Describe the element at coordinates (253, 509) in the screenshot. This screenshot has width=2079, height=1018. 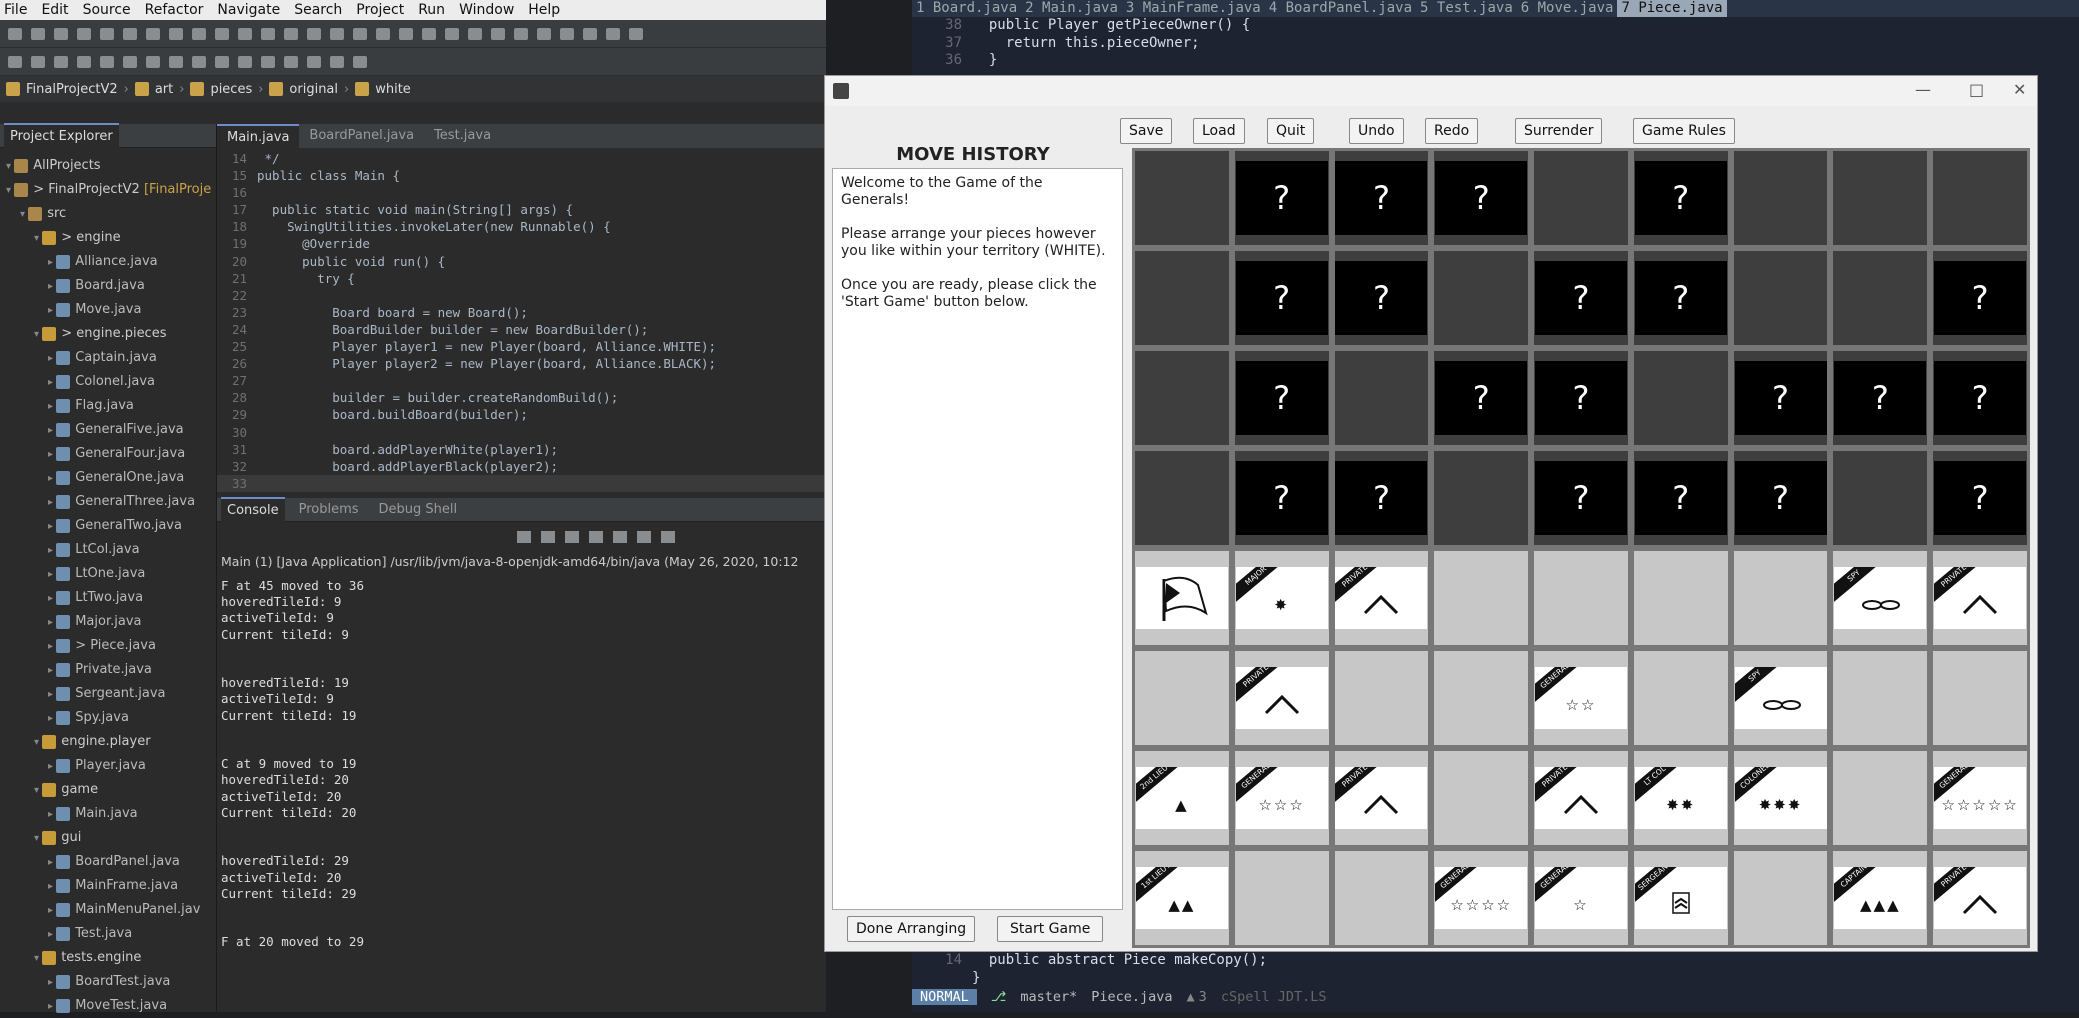
I see `console-tab: Console` at that location.